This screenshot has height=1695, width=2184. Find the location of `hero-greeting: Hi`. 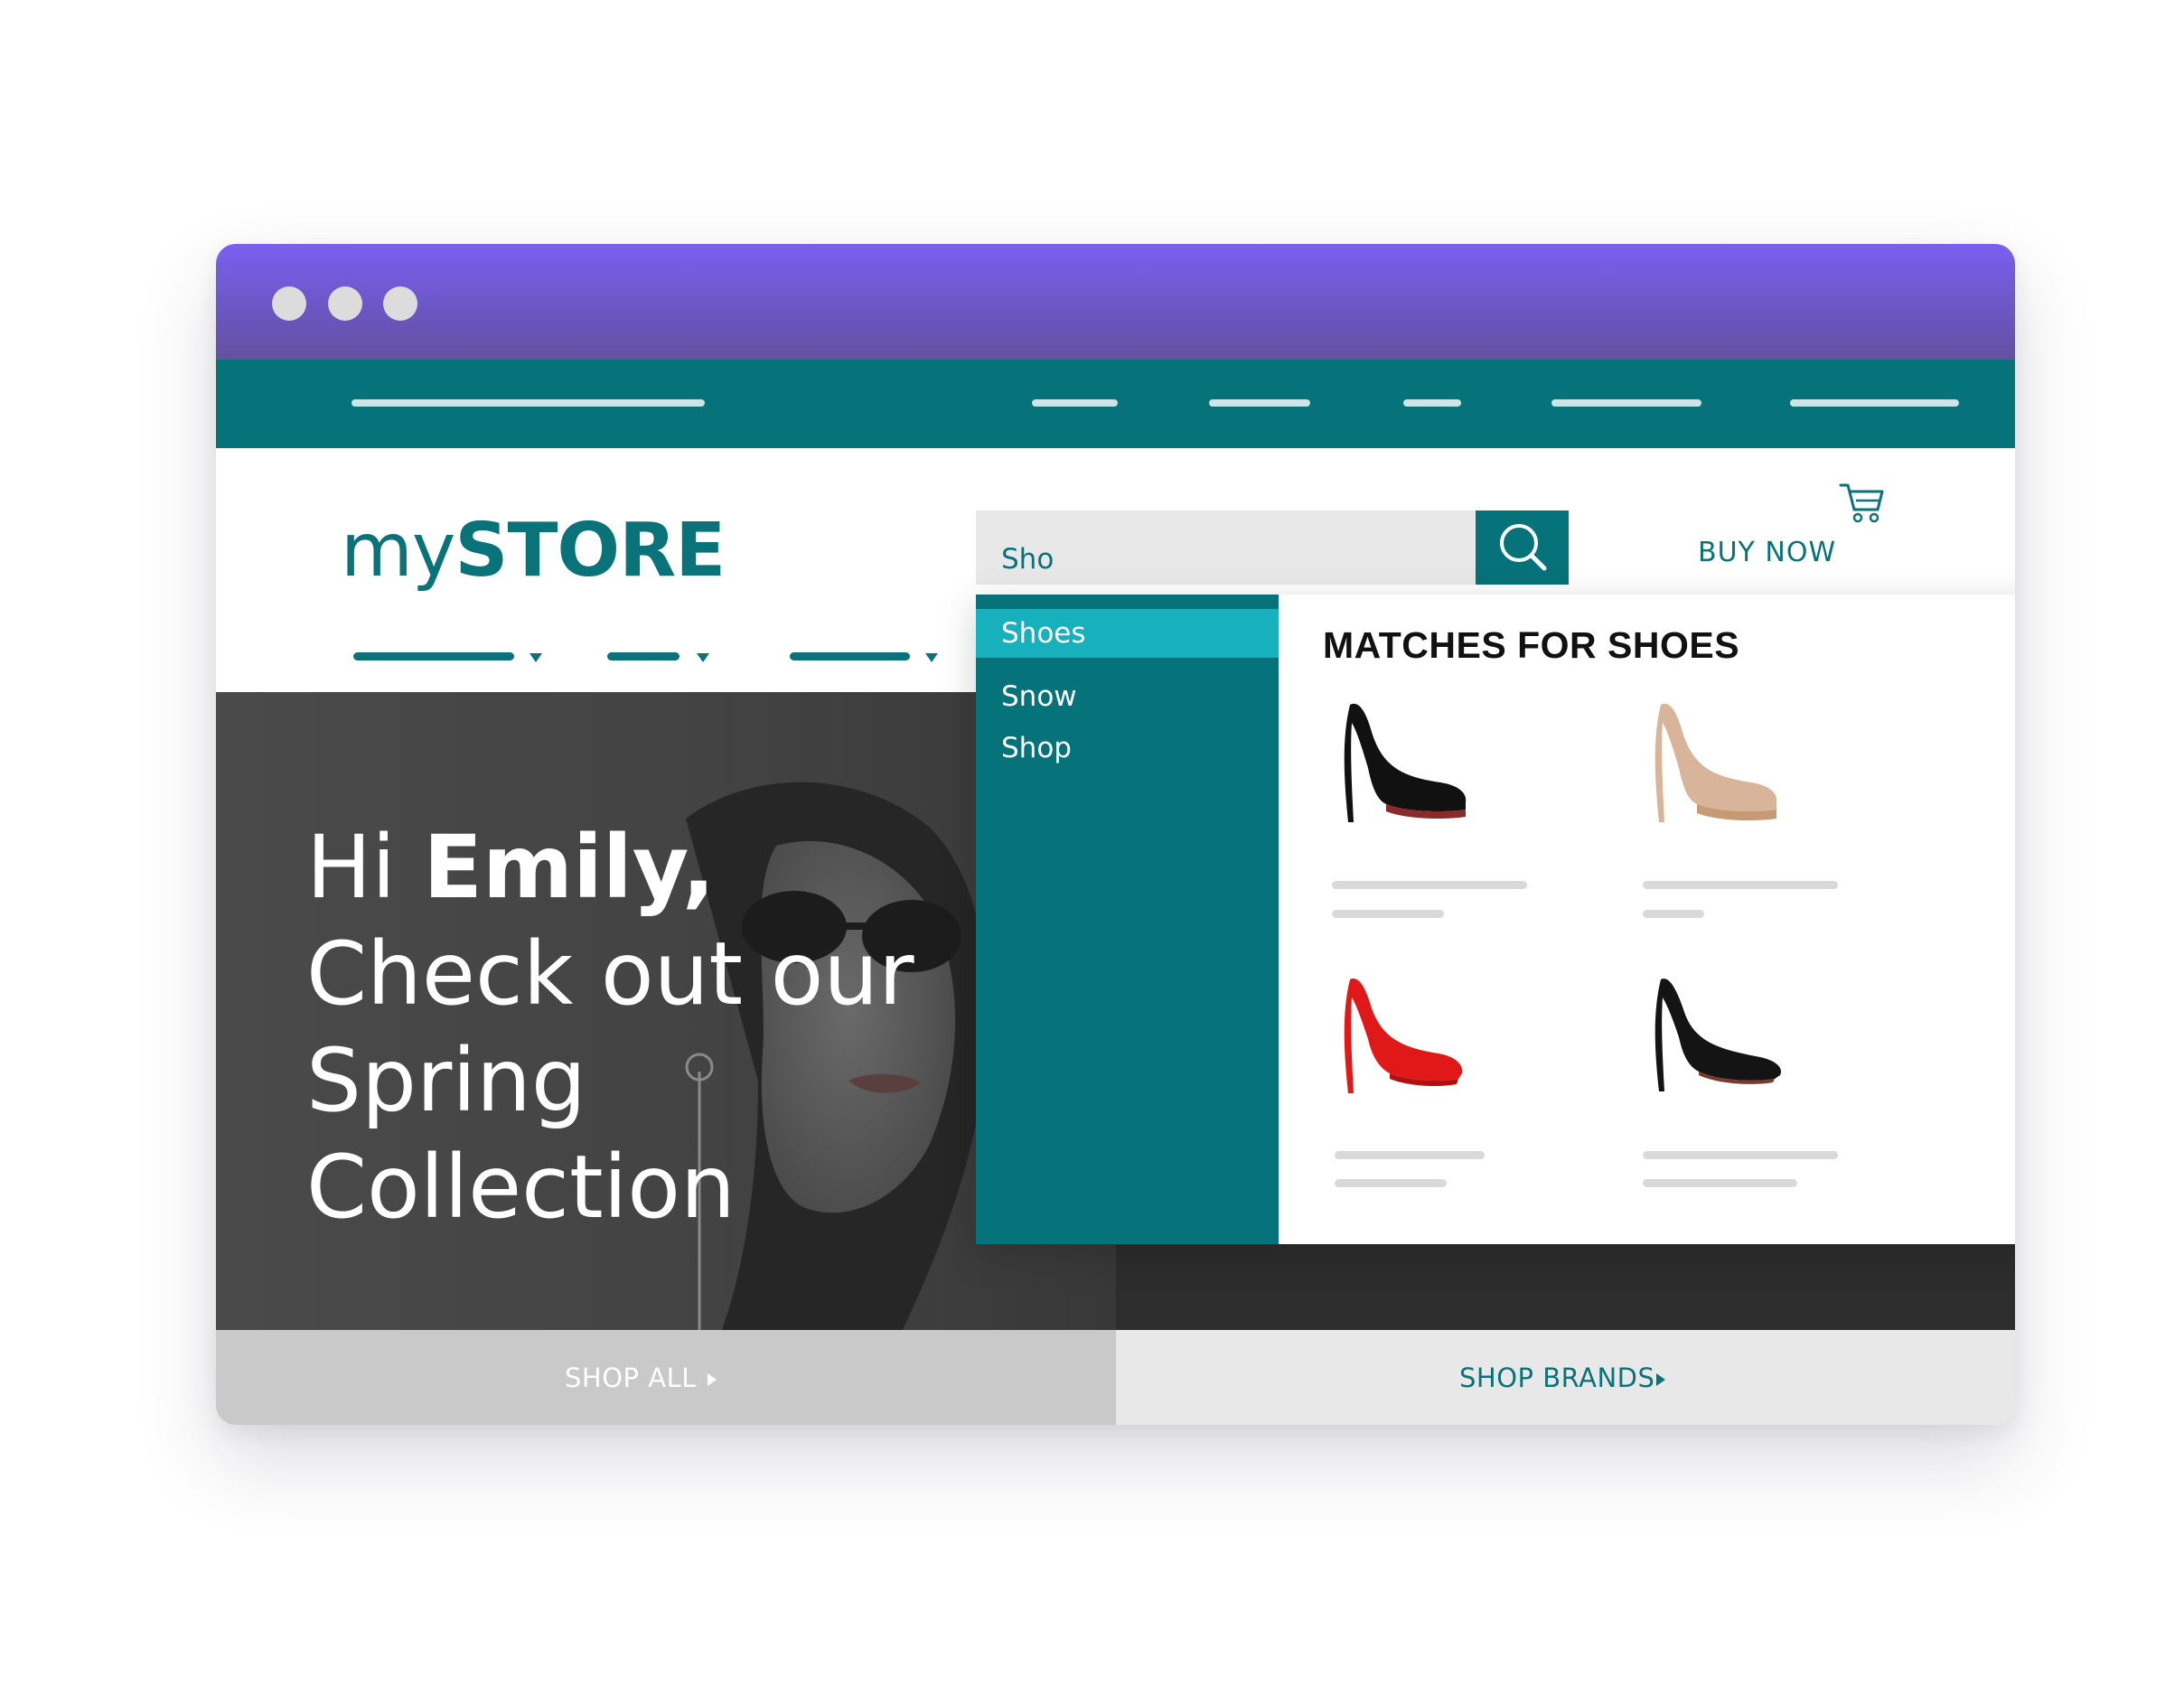

hero-greeting: Hi is located at coordinates (365, 867).